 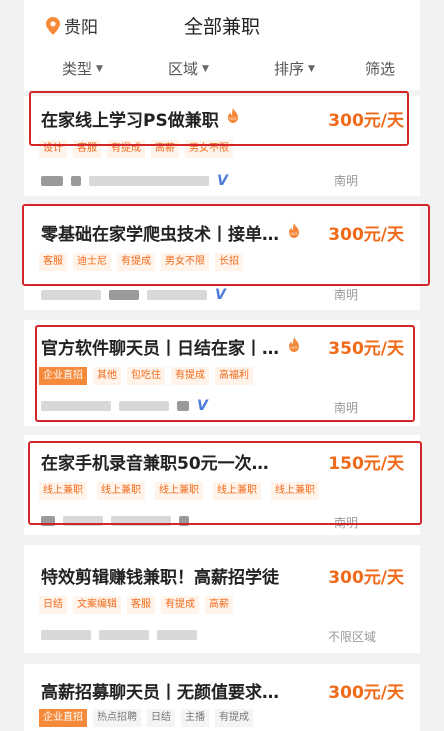 What do you see at coordinates (229, 262) in the screenshot?
I see `tag: 长招` at bounding box center [229, 262].